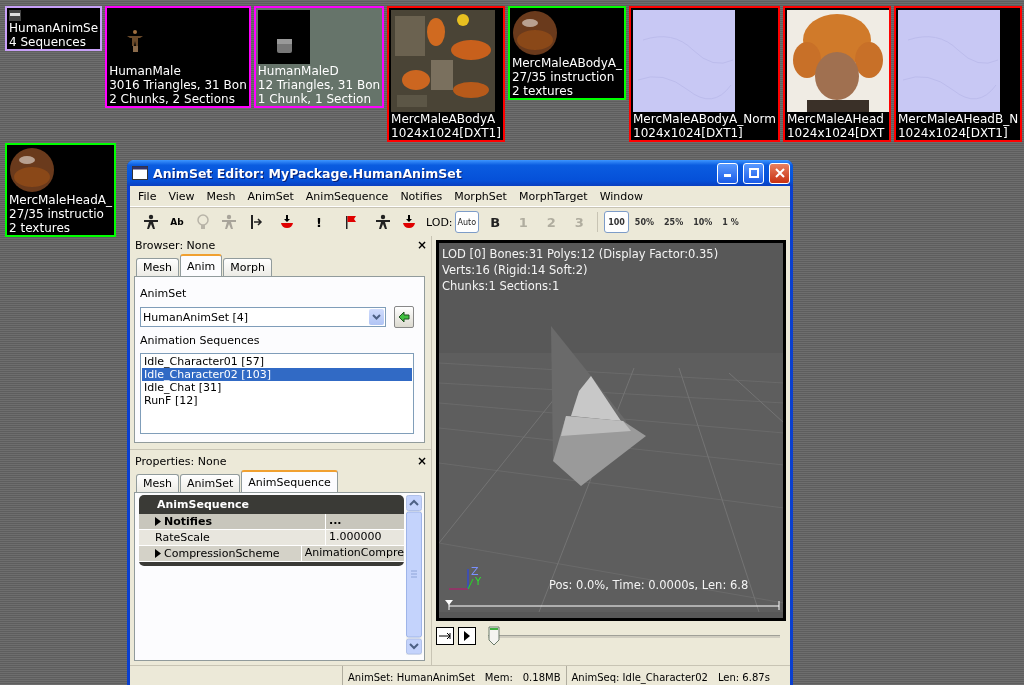 The height and width of the screenshot is (685, 1024). Describe the element at coordinates (835, 119) in the screenshot. I see `asset-name: MercMaleAHead` at that location.